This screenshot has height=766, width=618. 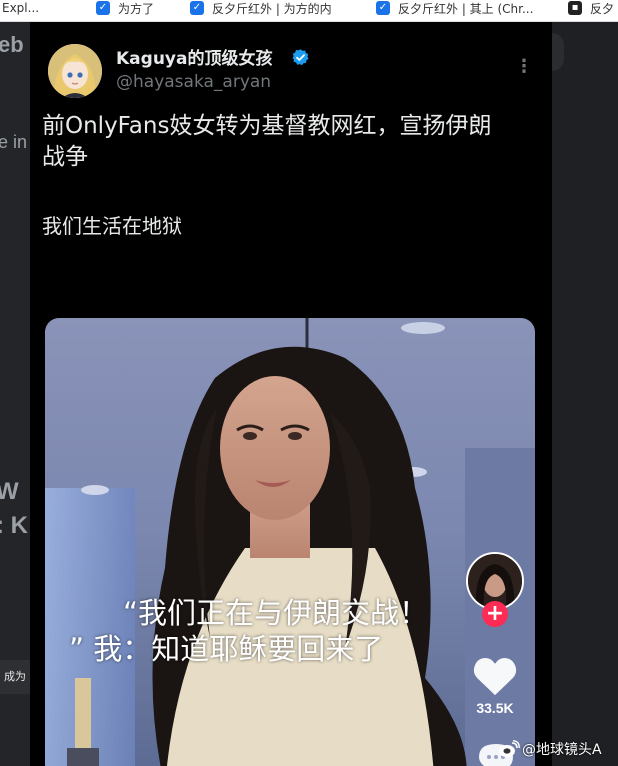 What do you see at coordinates (193, 82) in the screenshot?
I see `author-handle: @hayasaka_aryan` at bounding box center [193, 82].